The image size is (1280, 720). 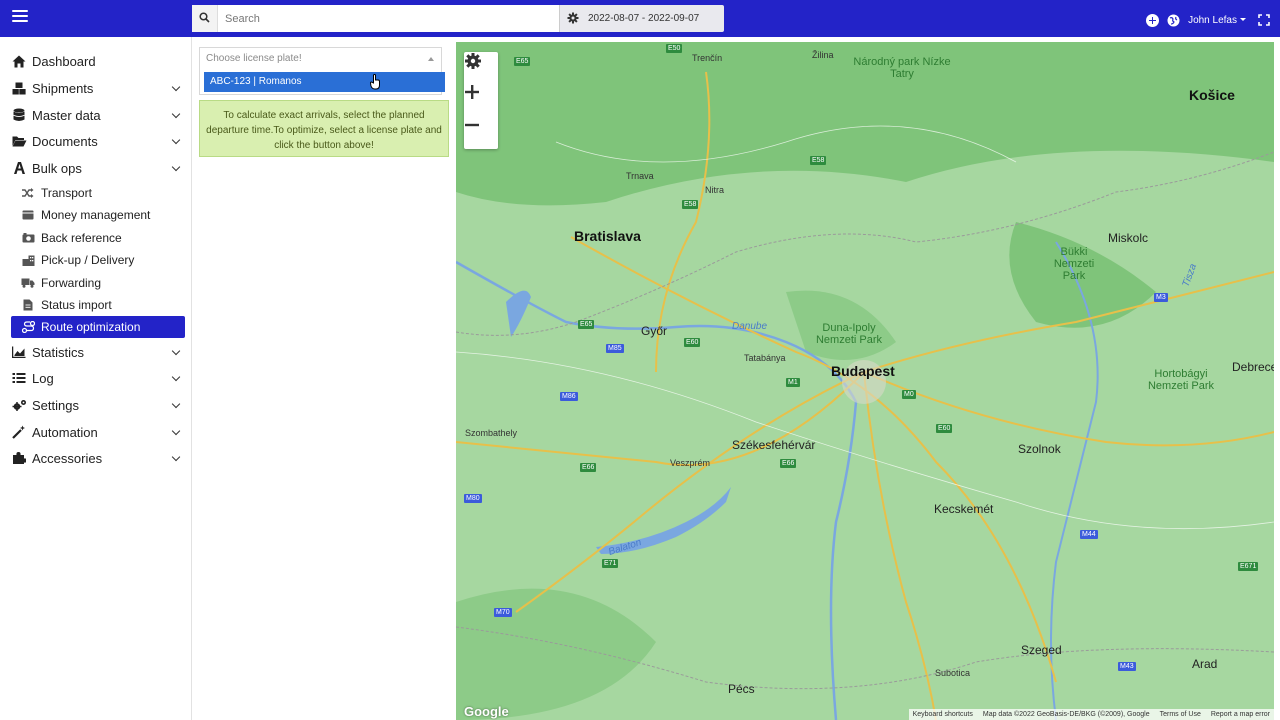 I want to click on sidebar-subitem-label: Status import, so click(x=76, y=305).